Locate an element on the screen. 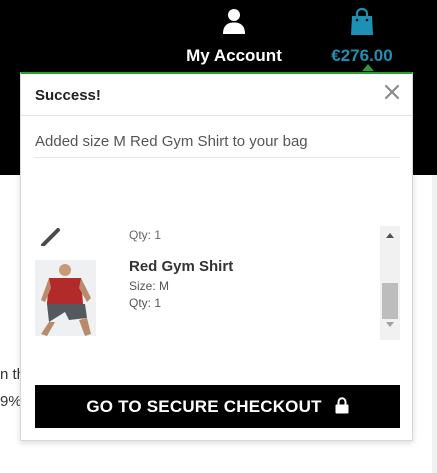  item-name: Red Gym Shirt is located at coordinates (181, 266).